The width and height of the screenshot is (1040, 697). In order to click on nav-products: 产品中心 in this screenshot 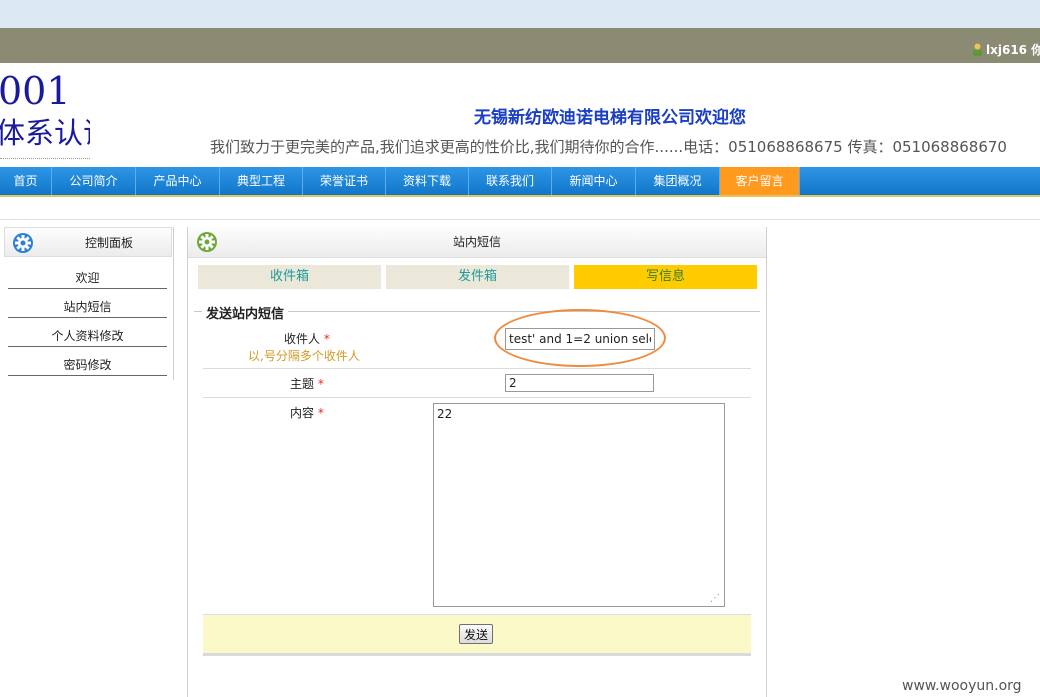, I will do `click(178, 181)`.